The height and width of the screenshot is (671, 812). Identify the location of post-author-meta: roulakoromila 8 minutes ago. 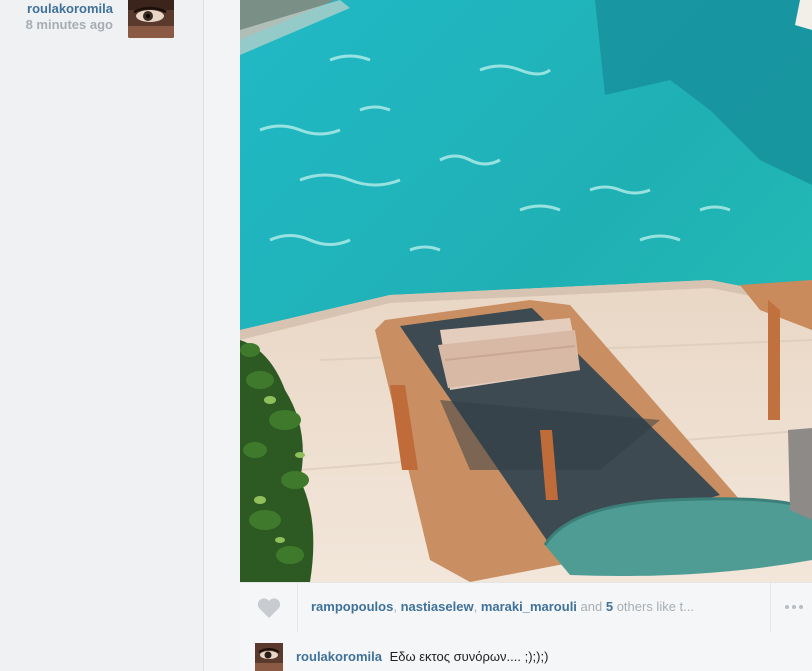
(69, 16).